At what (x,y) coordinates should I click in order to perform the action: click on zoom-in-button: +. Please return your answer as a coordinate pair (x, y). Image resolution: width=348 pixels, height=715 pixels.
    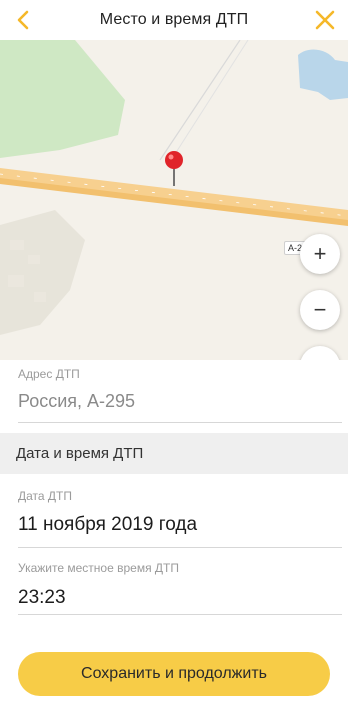
    Looking at the image, I should click on (320, 254).